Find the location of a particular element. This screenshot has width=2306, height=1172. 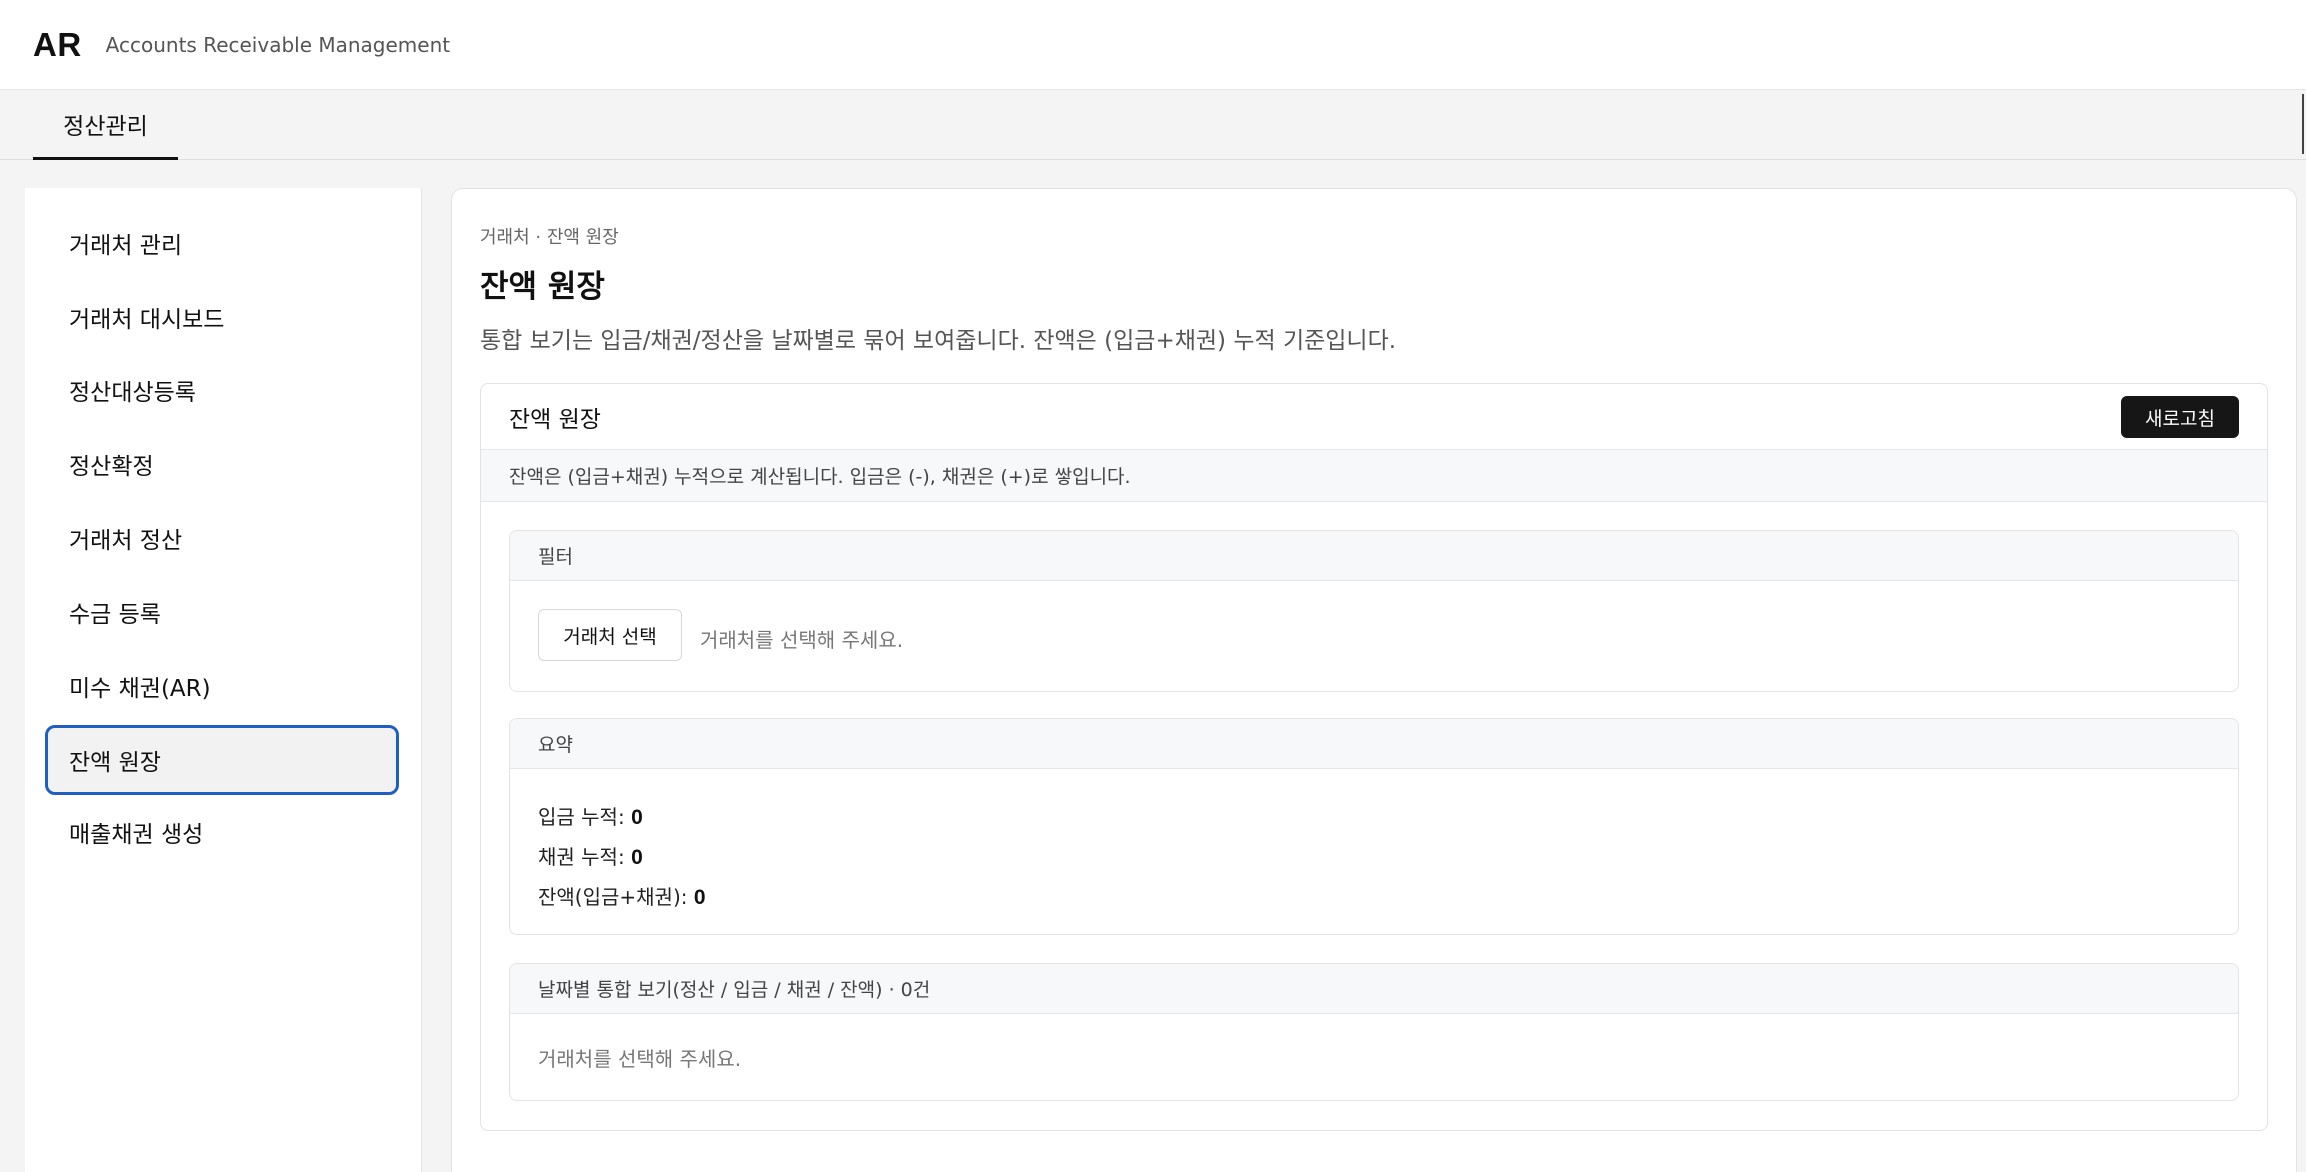

deposit-total-row: 입금 누적: 0 is located at coordinates (1374, 817).